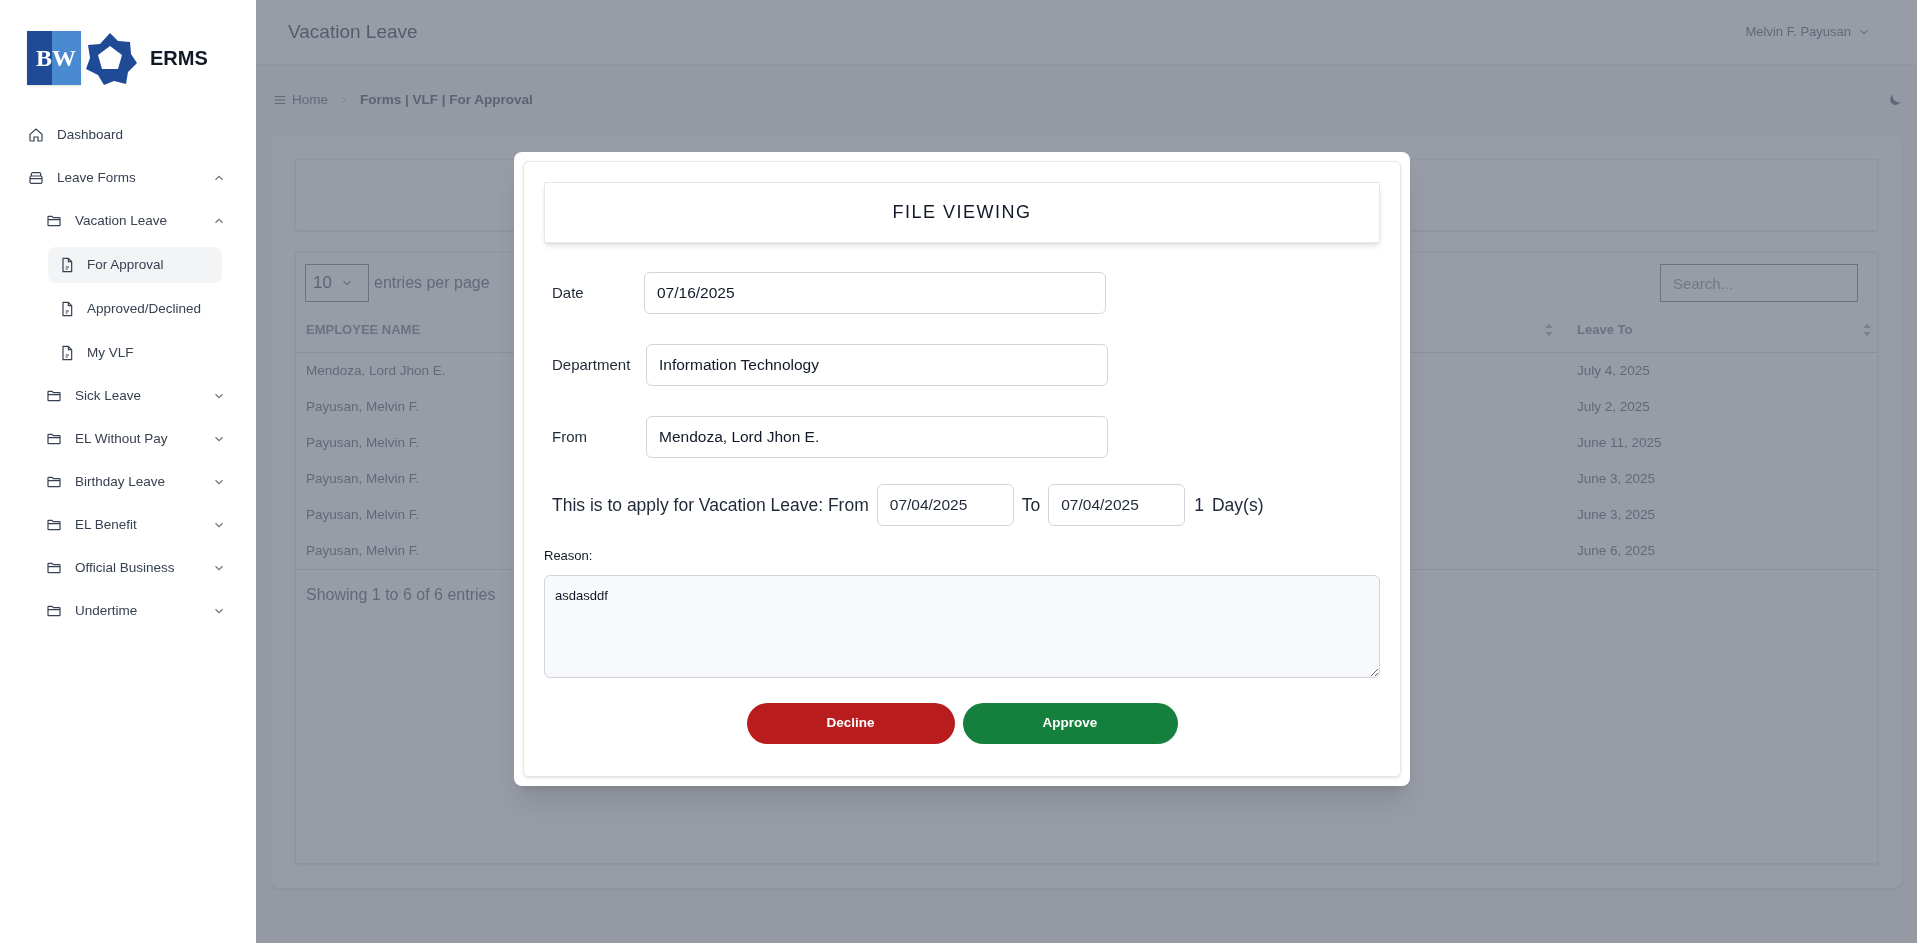 Image resolution: width=1917 pixels, height=943 pixels. I want to click on text-field: Information Technology, so click(877, 365).